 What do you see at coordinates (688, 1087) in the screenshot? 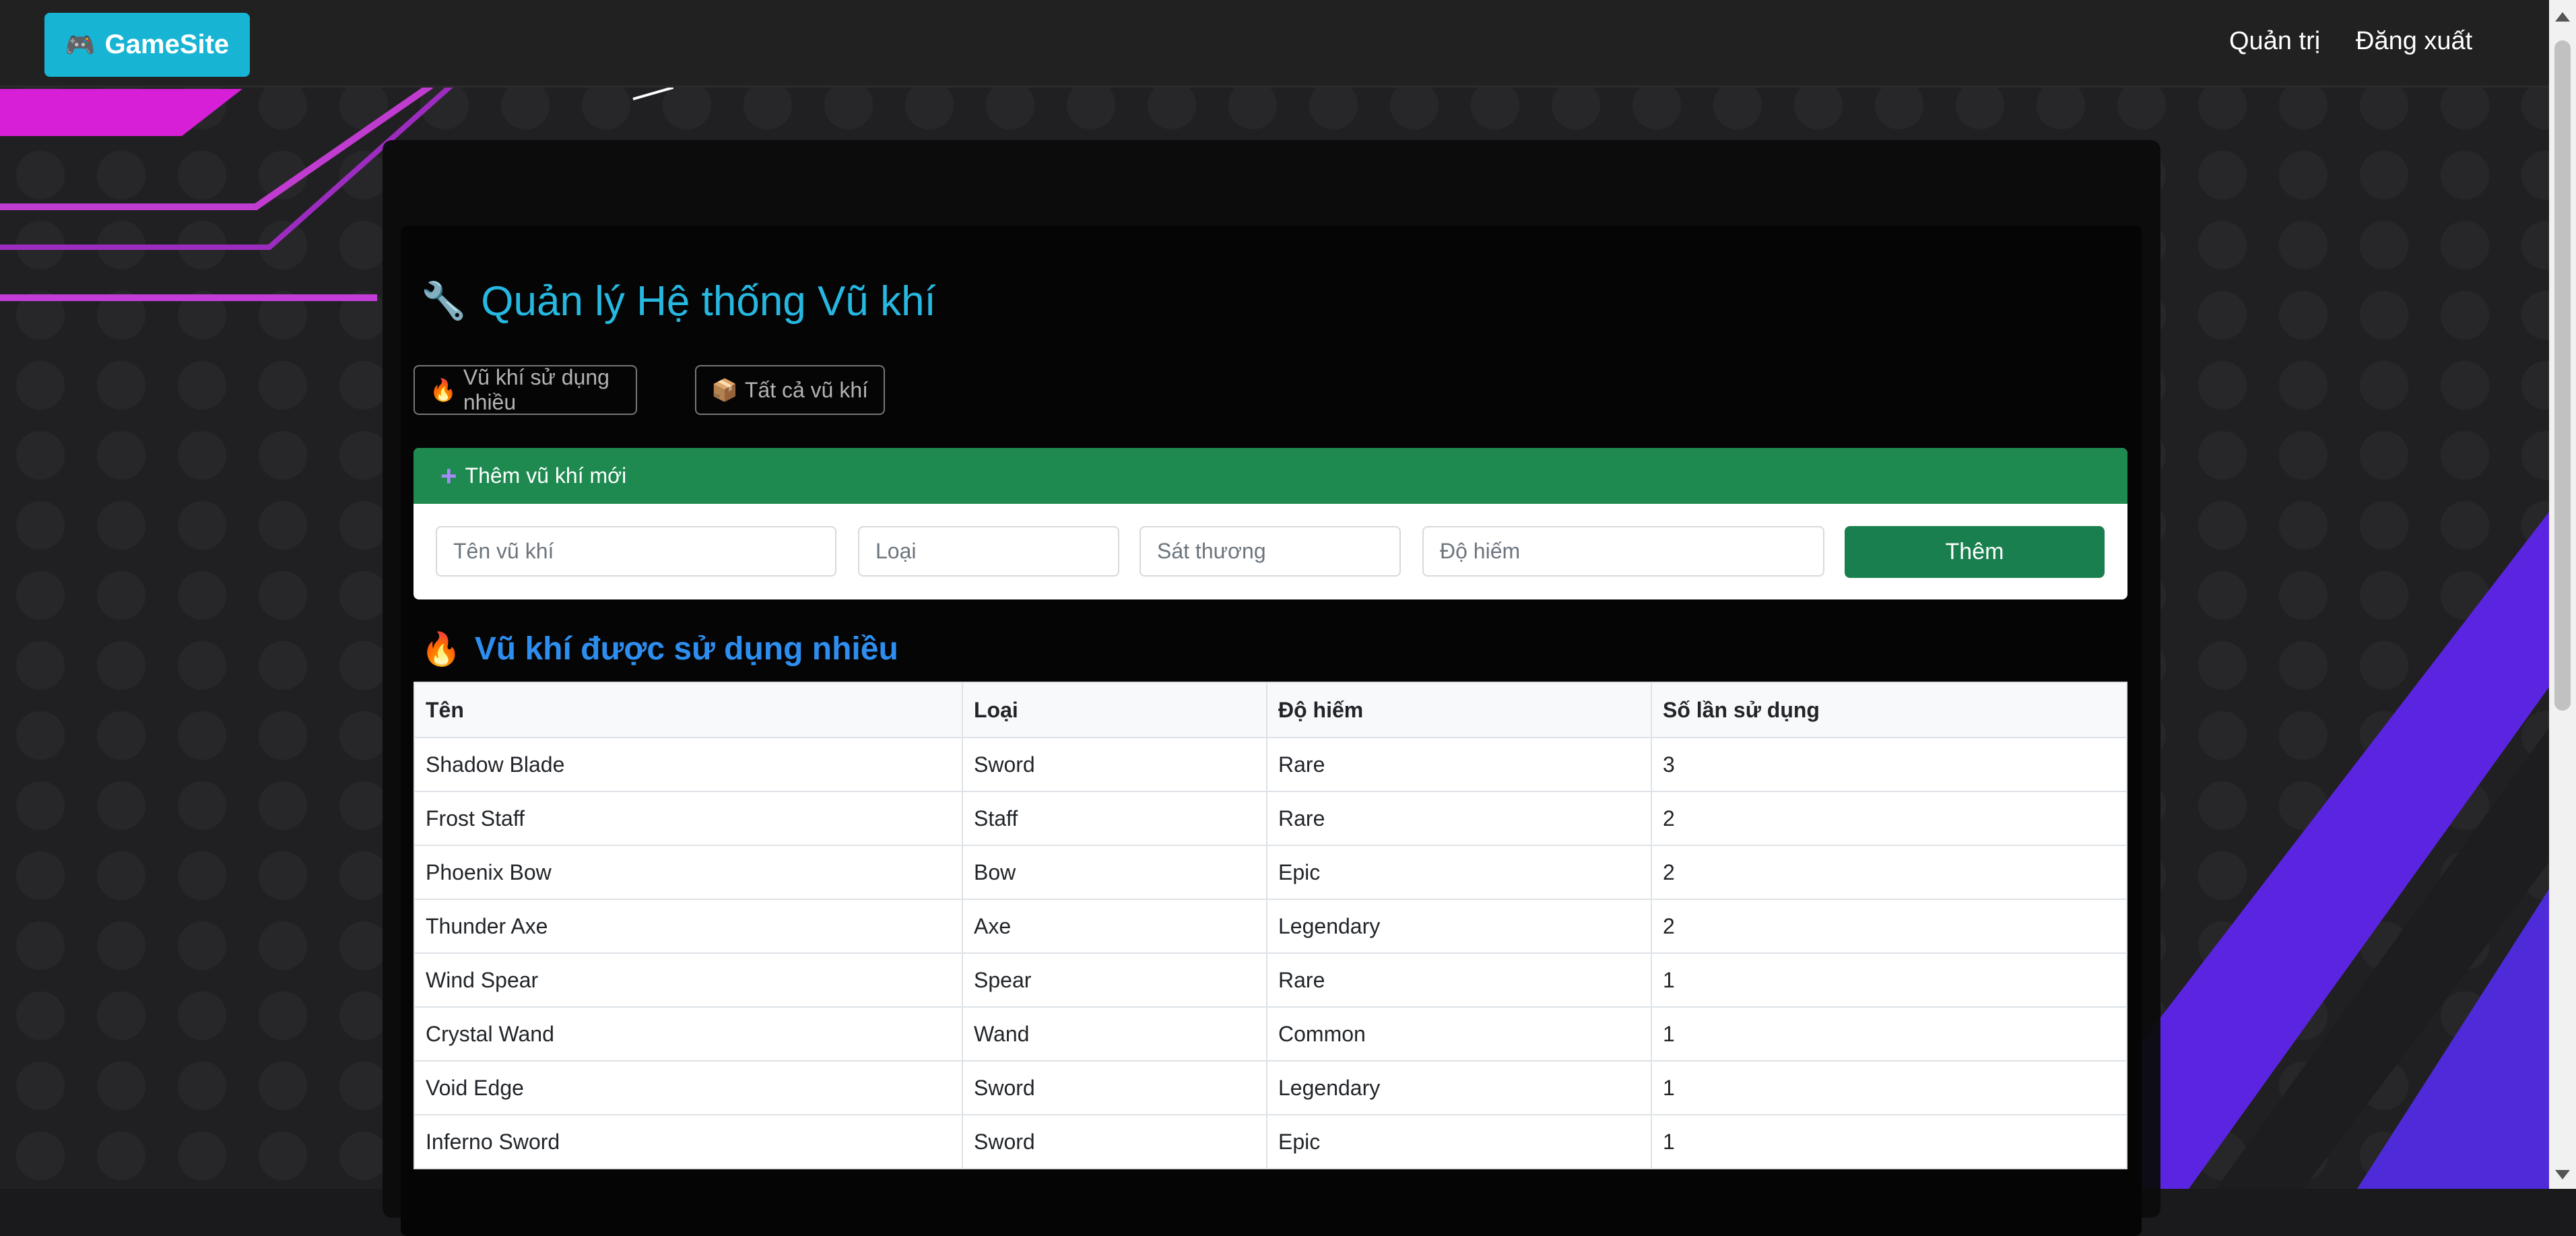
I see `weapon-name-cell: Void Edge` at bounding box center [688, 1087].